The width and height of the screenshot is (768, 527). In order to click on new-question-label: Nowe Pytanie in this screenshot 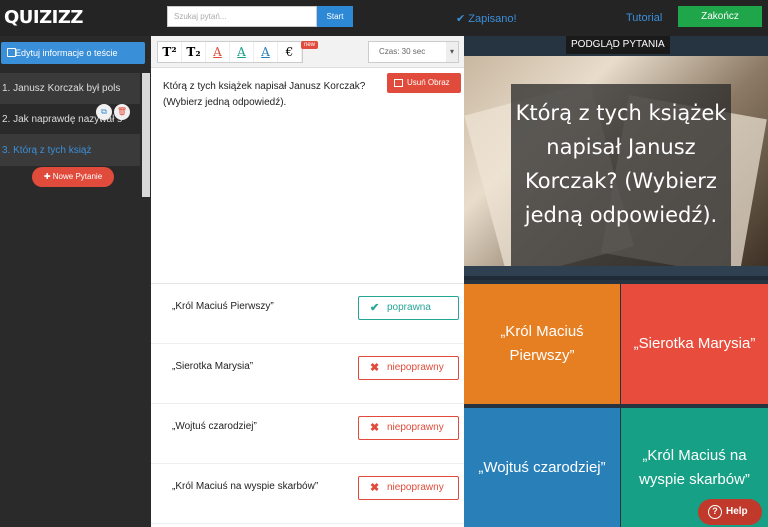, I will do `click(77, 176)`.